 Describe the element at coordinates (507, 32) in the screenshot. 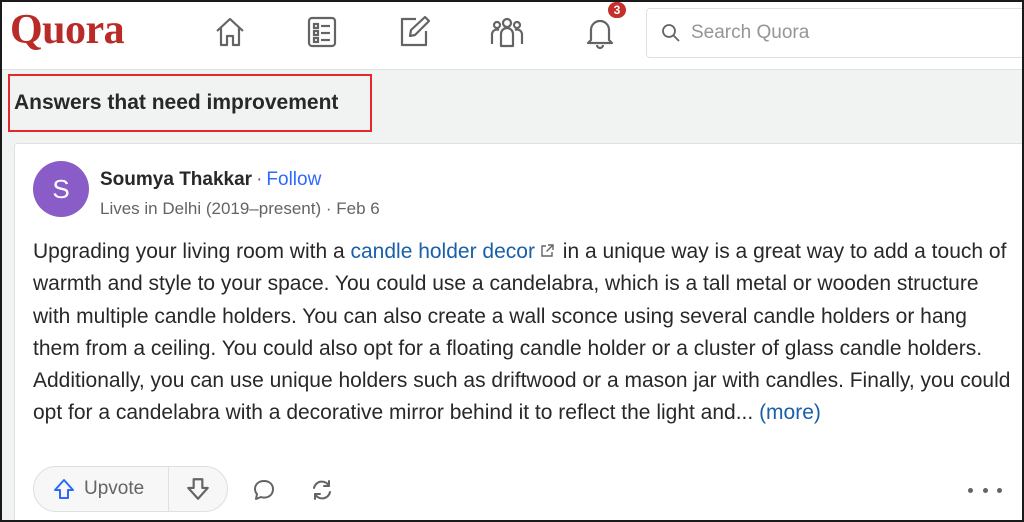

I see `people-icon` at that location.